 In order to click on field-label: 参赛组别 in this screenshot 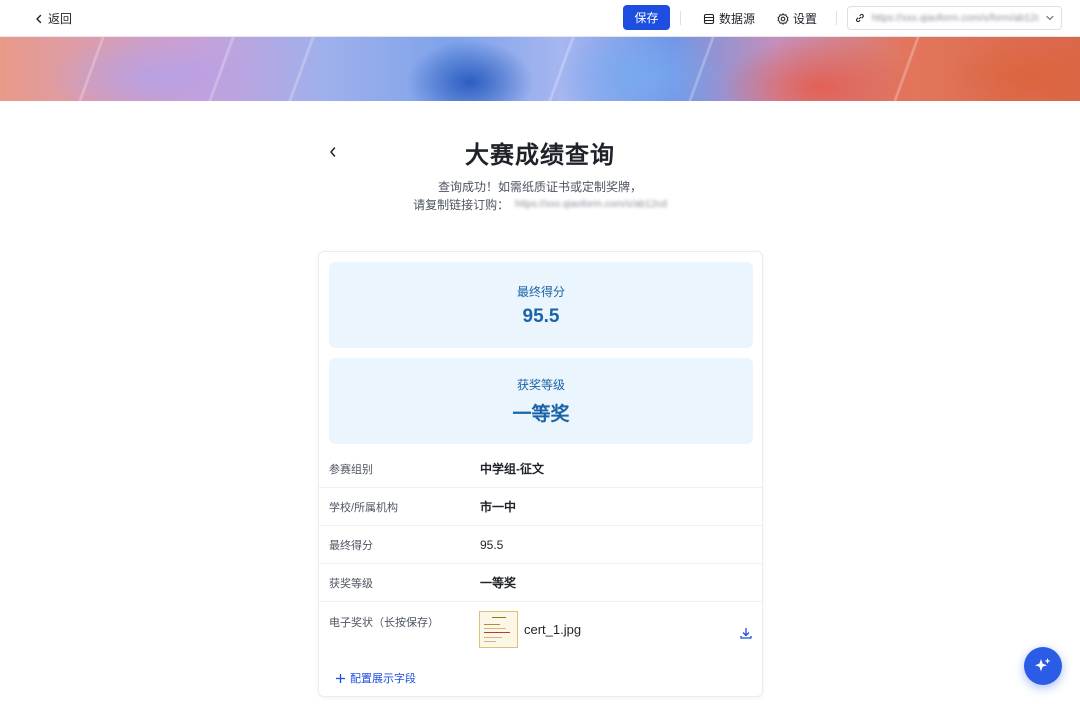, I will do `click(351, 469)`.